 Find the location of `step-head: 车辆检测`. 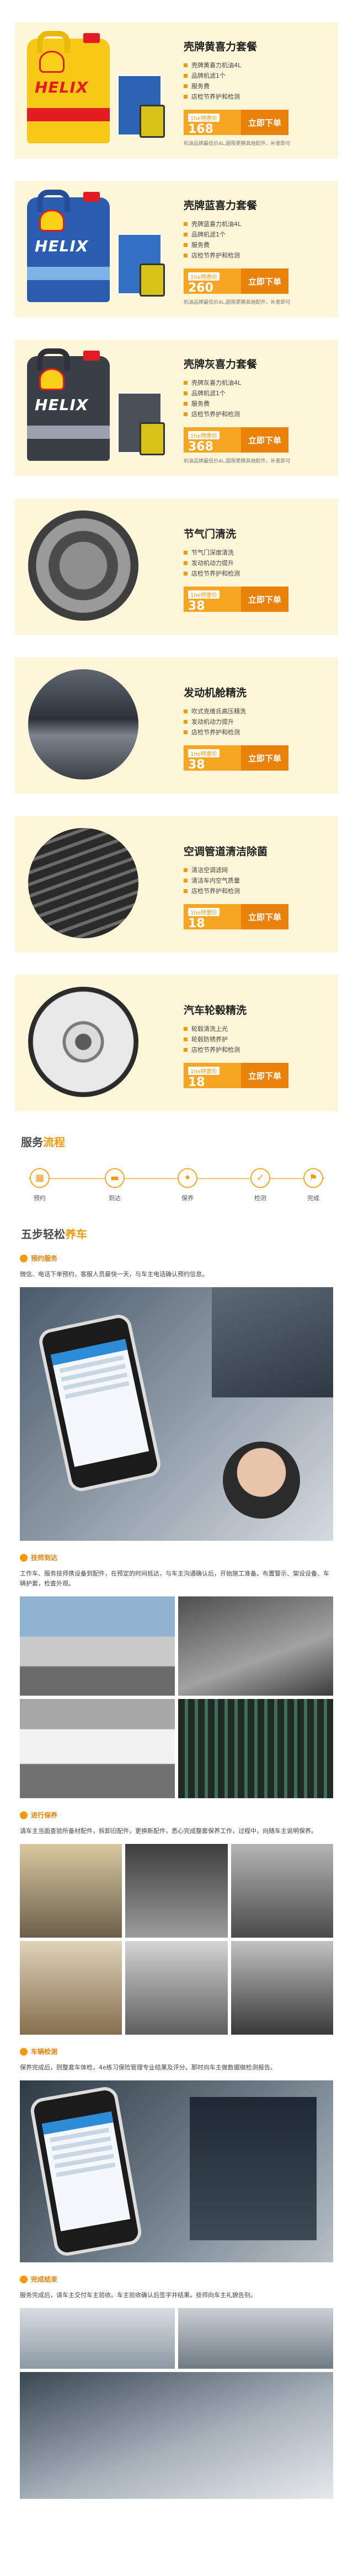

step-head: 车辆检测 is located at coordinates (176, 2051).